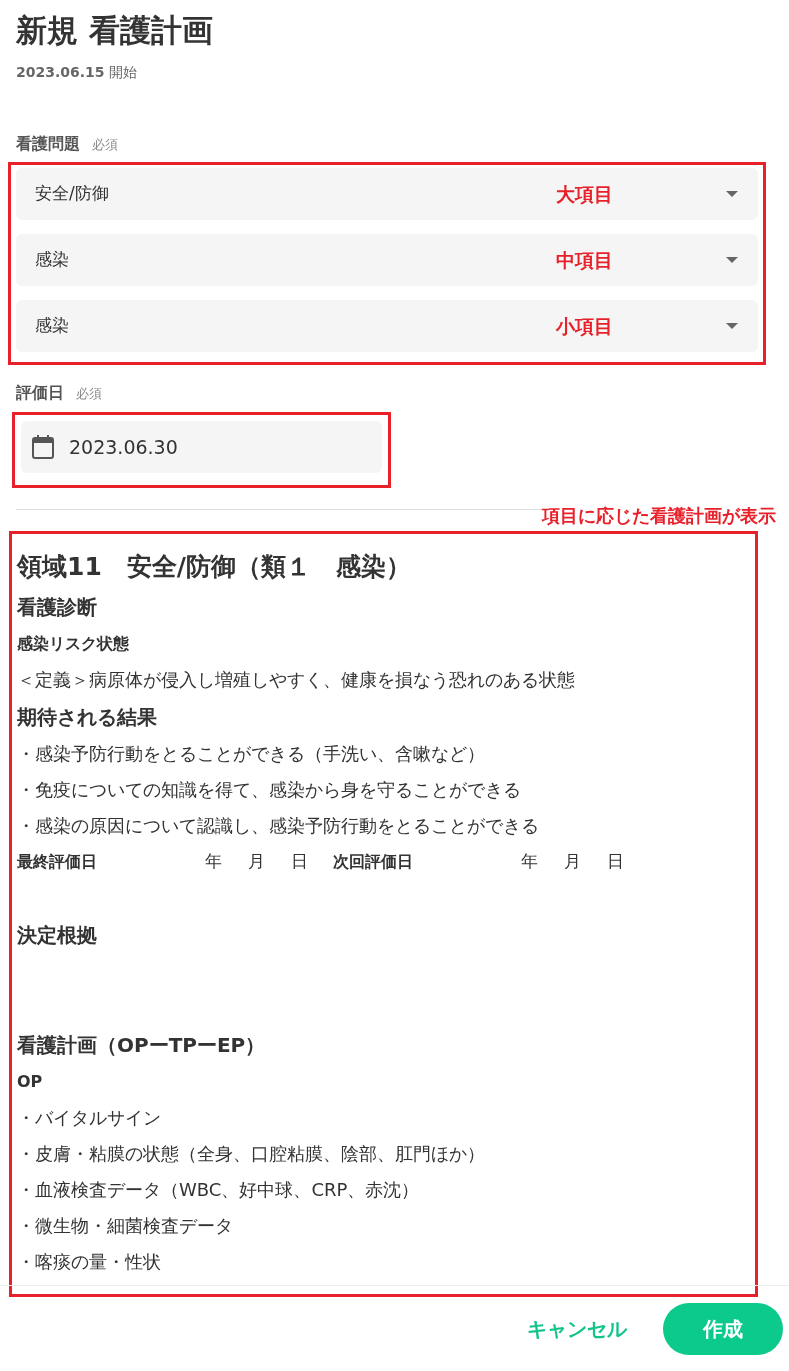 The height and width of the screenshot is (1371, 789). I want to click on section-heading: 期待される結果, so click(87, 717).